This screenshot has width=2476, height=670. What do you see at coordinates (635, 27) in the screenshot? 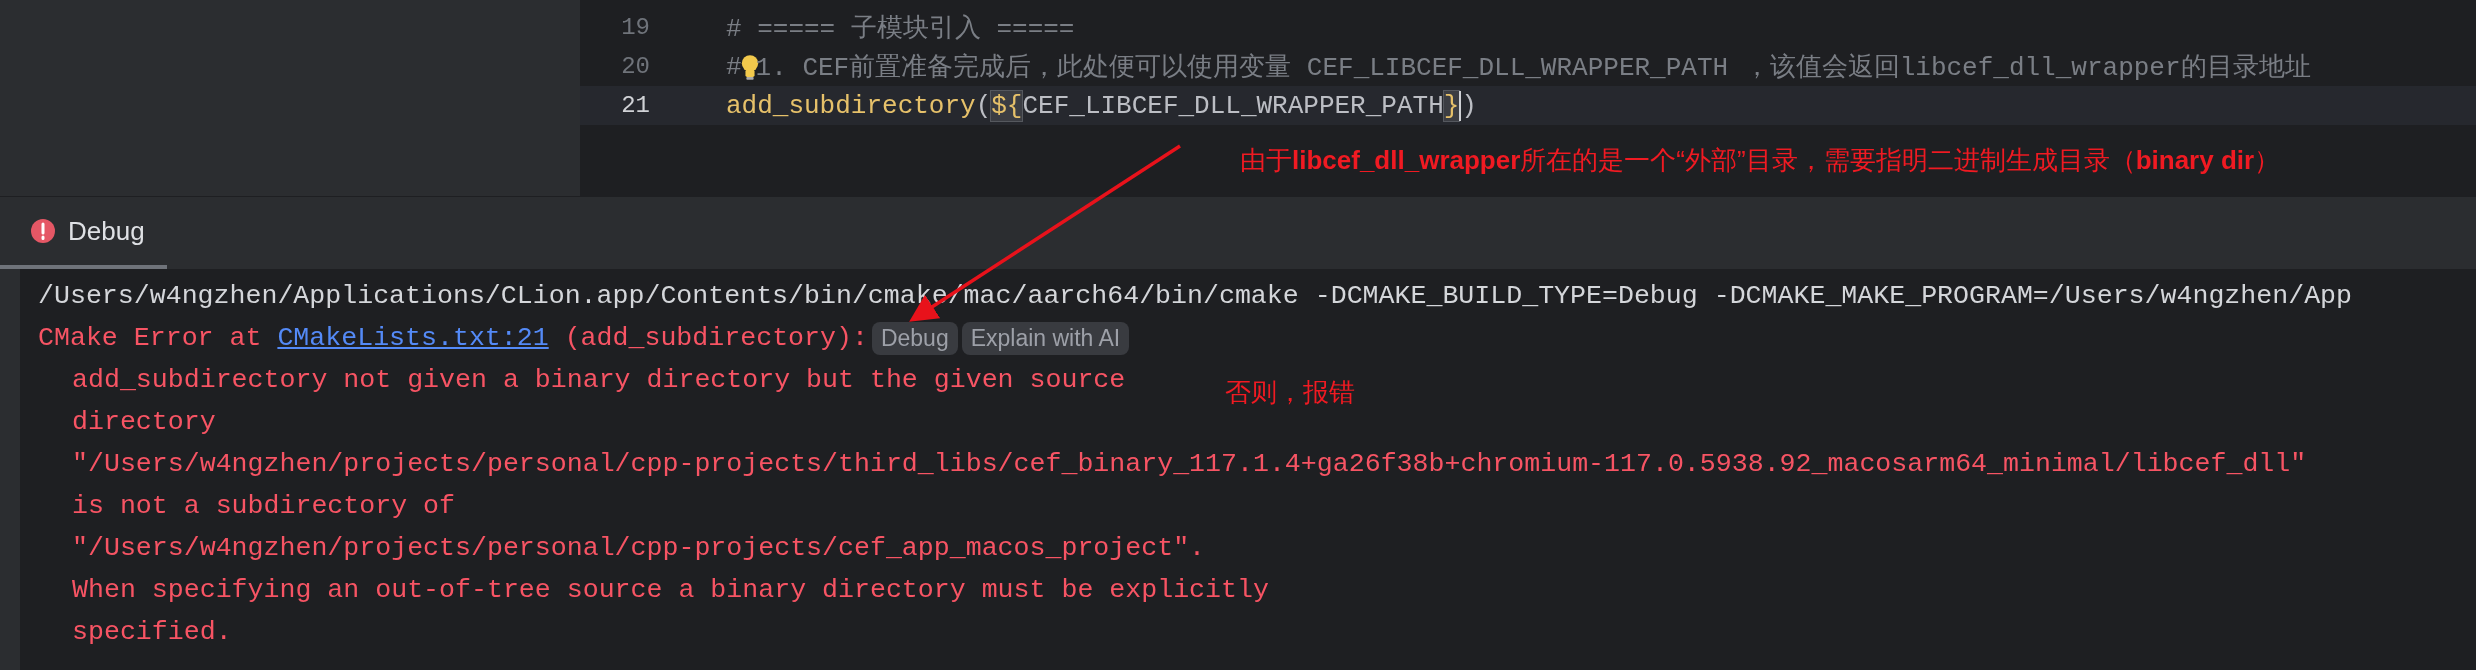
I see `line-number: 19` at bounding box center [635, 27].